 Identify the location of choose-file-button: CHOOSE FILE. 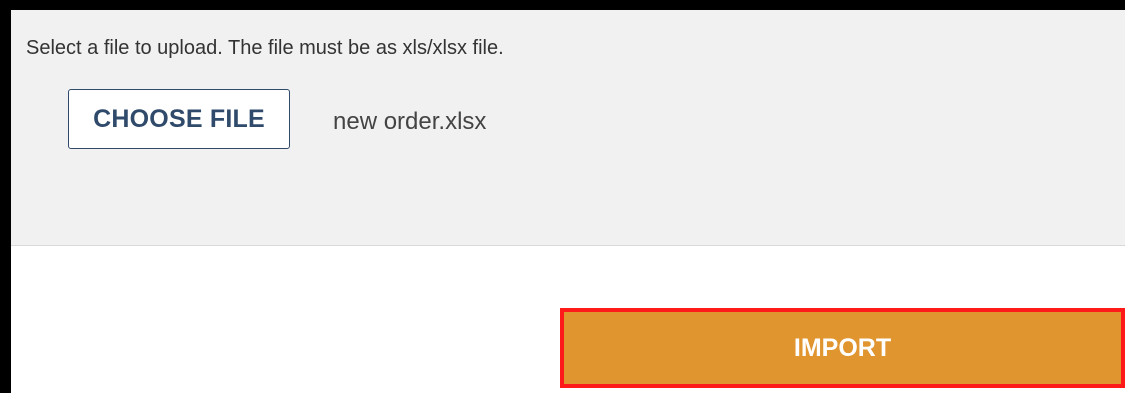
(179, 119).